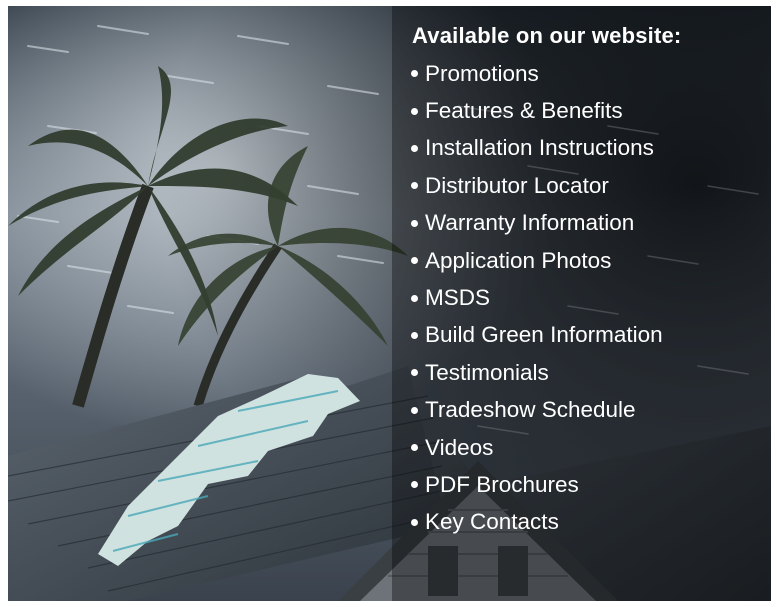  I want to click on list-item-msds: MSDS, so click(537, 297).